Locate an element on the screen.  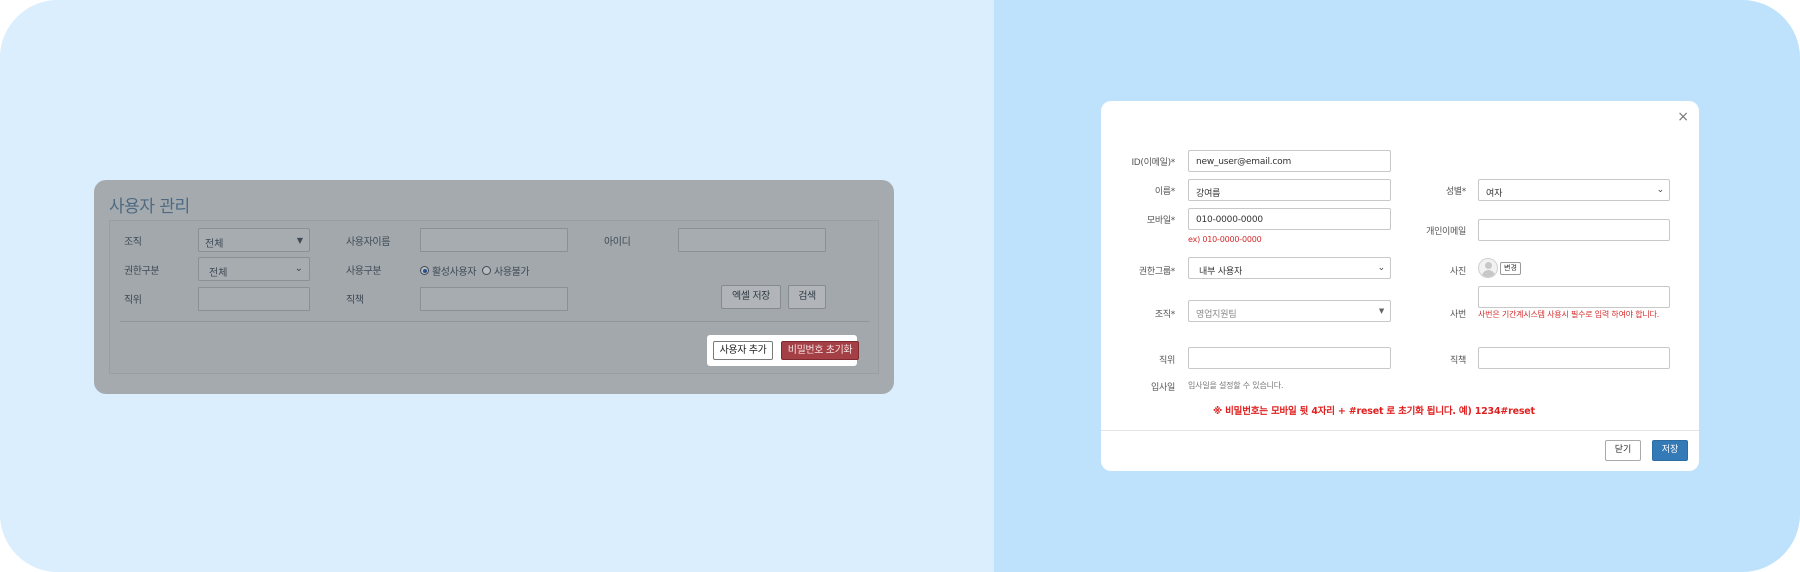
personal-email-label: 개인이메일 is located at coordinates (1446, 232).